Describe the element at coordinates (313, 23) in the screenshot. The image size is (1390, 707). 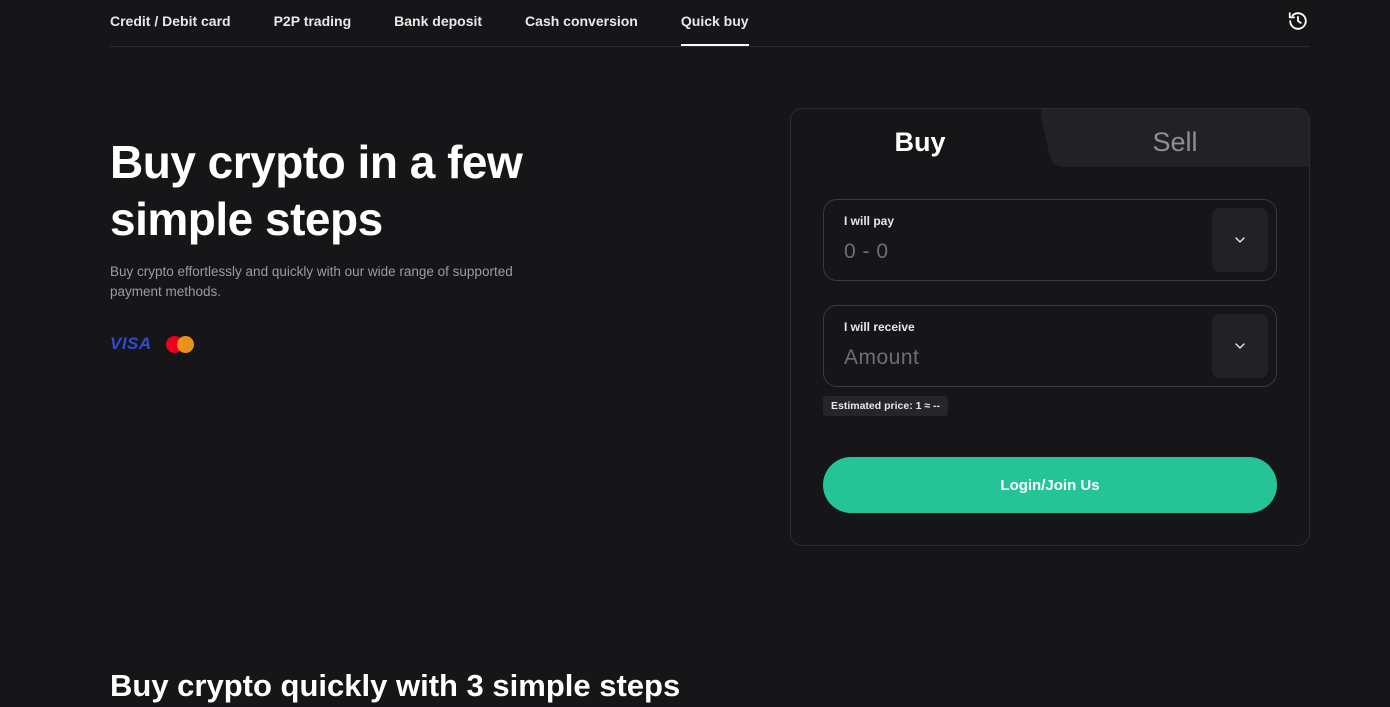
I see `tab-p2p-trading: P2P trading` at that location.